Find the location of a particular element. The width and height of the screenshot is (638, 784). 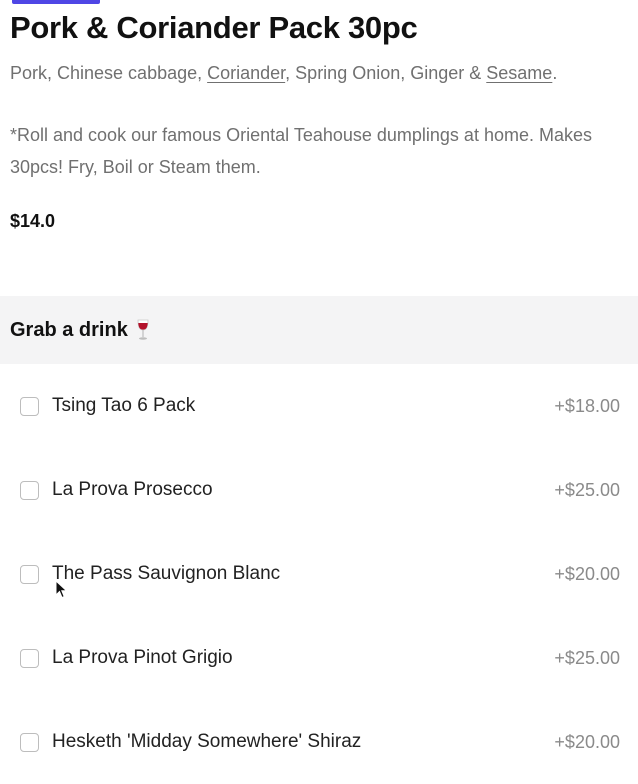

drink-option-label: The Pass Sauvignon Blanc is located at coordinates (166, 573).